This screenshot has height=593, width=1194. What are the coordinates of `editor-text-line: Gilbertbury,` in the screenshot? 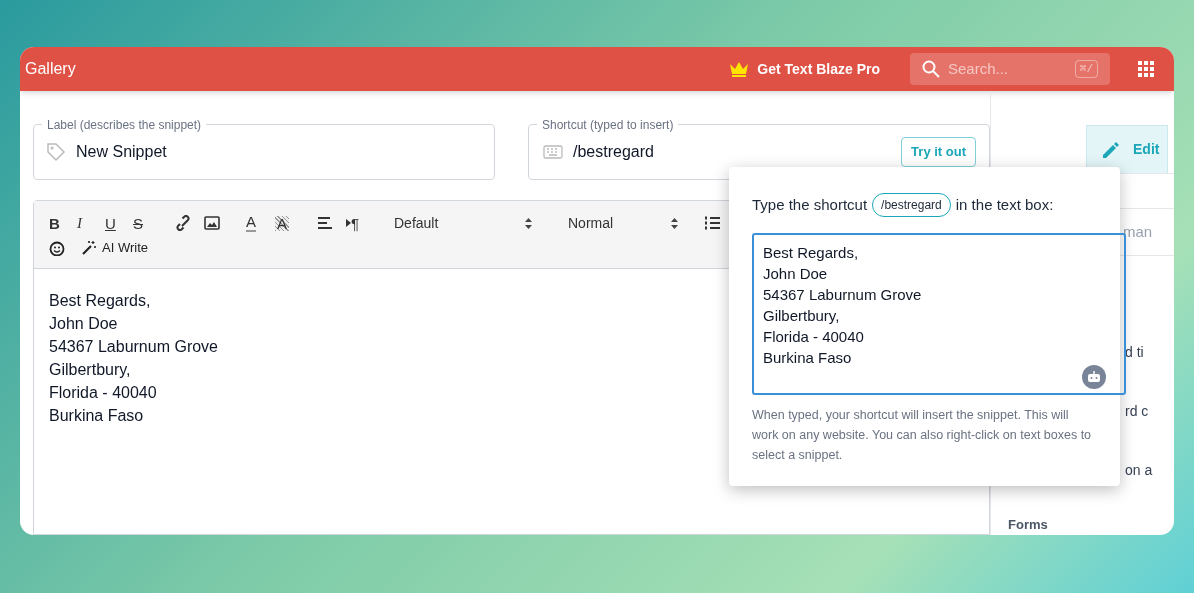 It's located at (90, 370).